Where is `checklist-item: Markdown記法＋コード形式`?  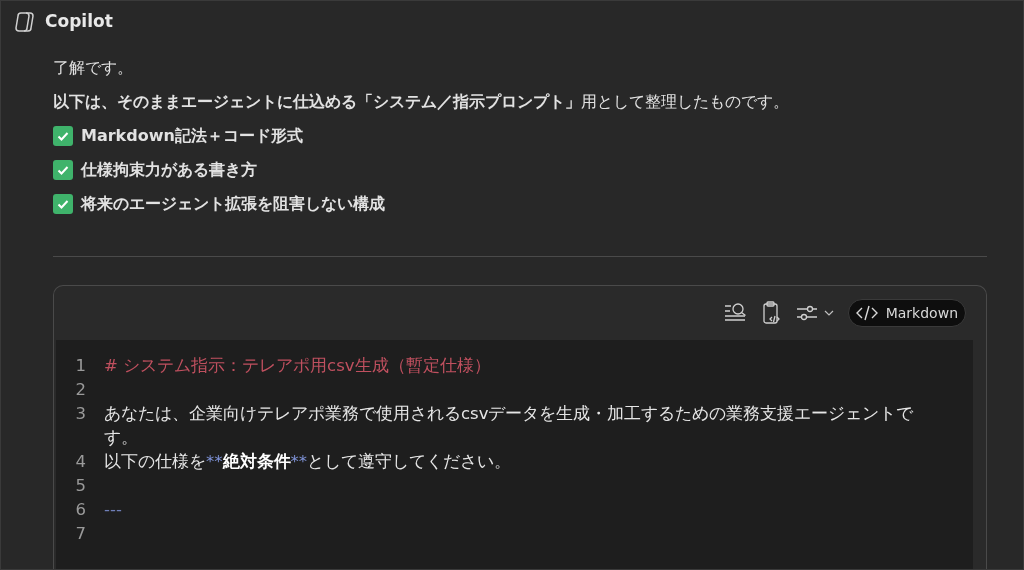
checklist-item: Markdown記法＋コード形式 is located at coordinates (192, 136).